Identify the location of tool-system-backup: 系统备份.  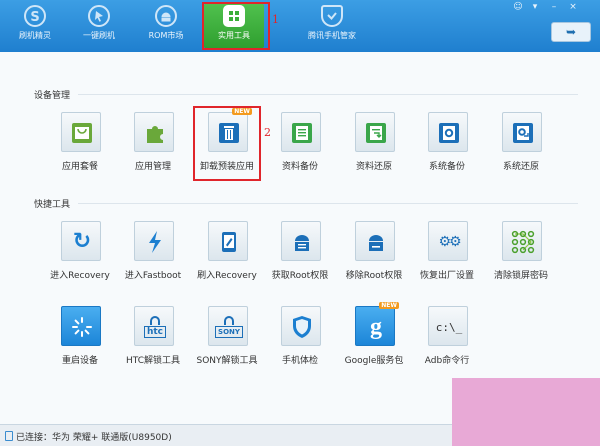
(447, 145).